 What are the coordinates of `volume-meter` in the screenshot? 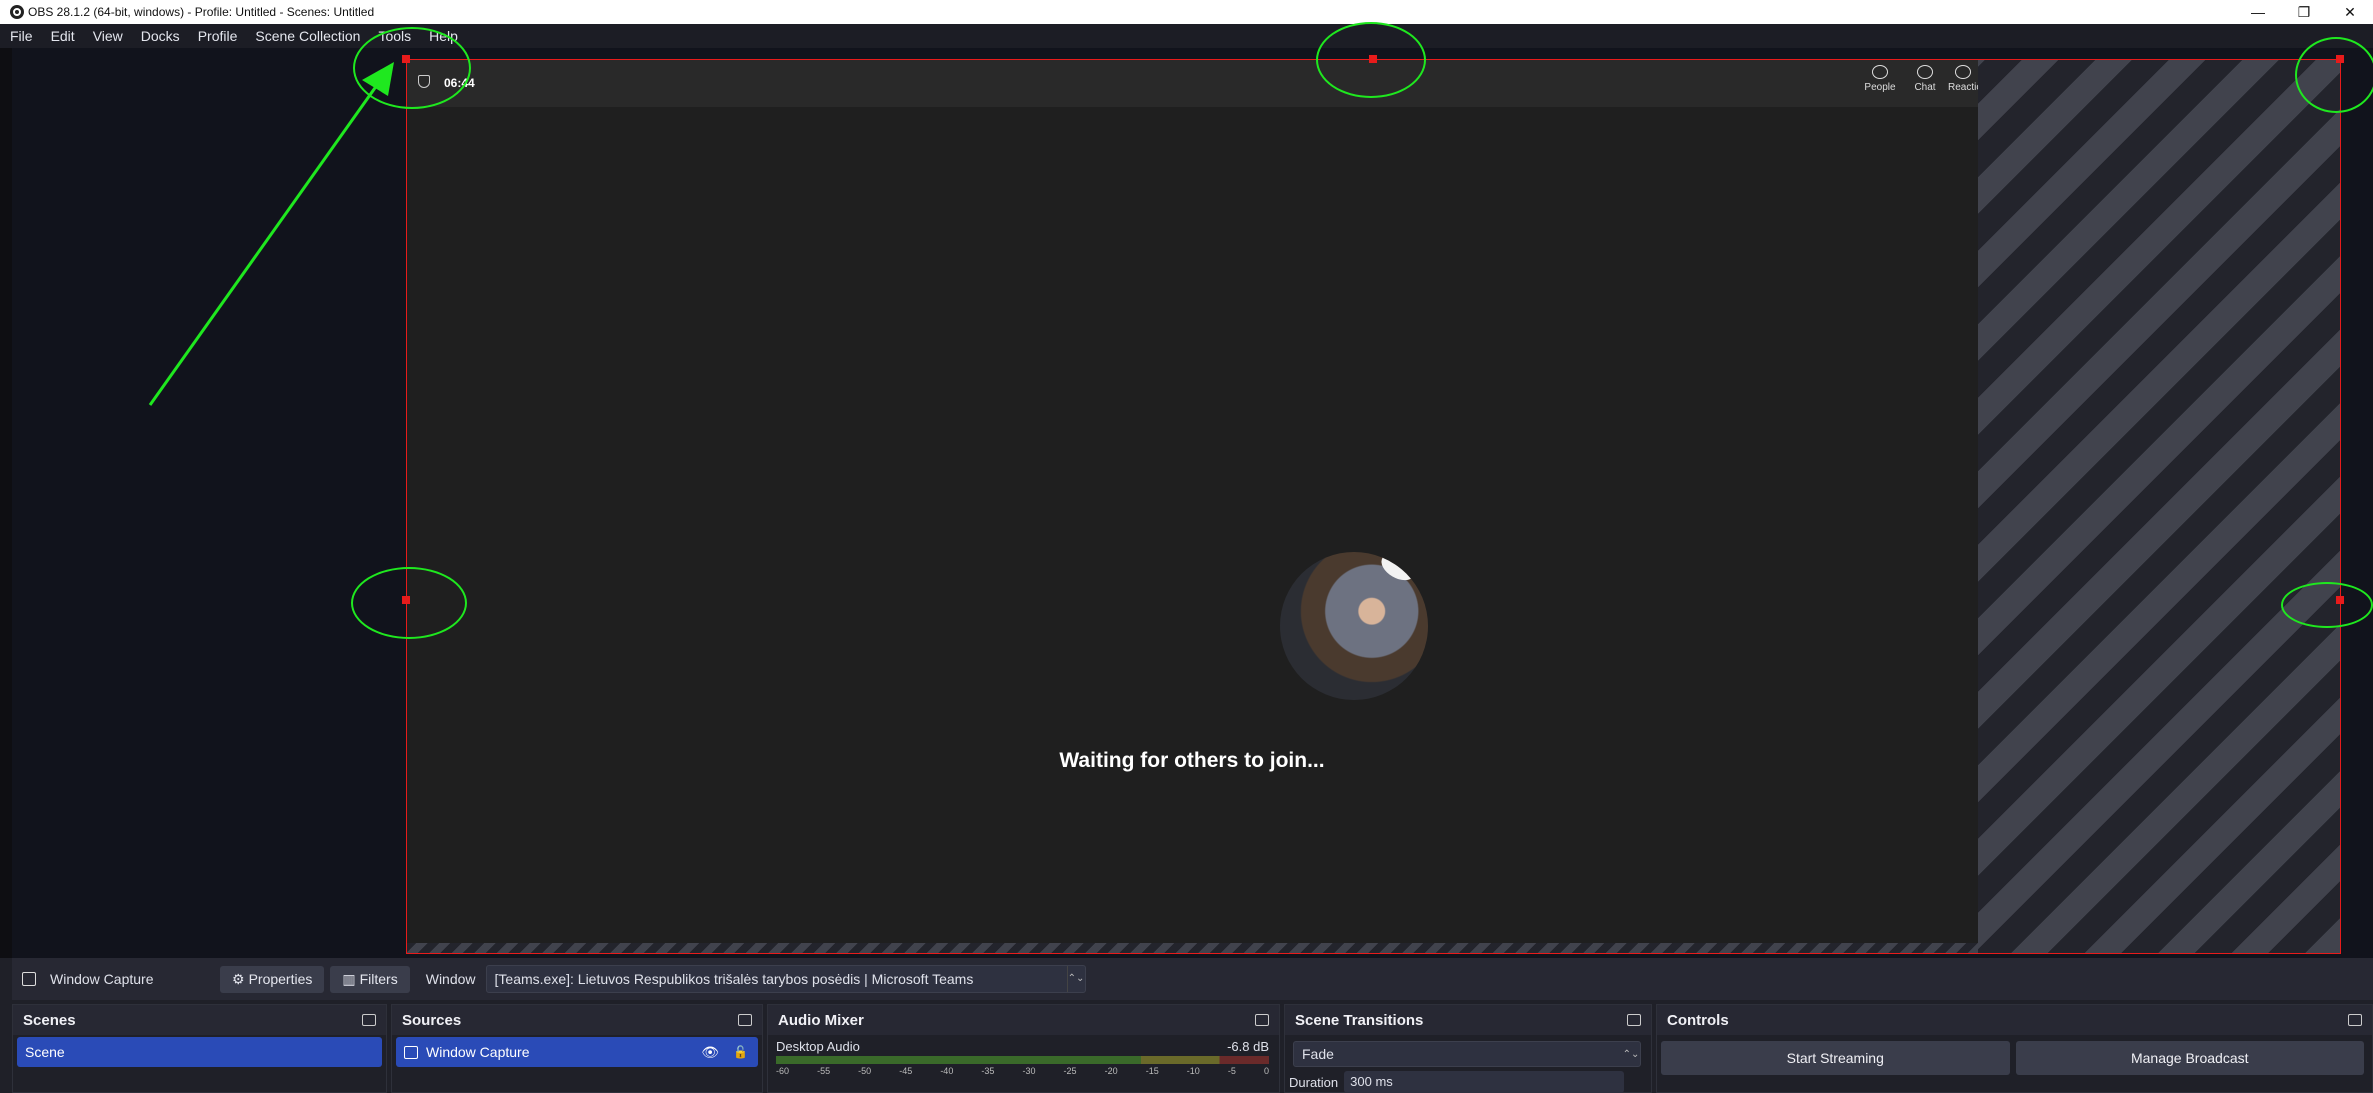 It's located at (1022, 1060).